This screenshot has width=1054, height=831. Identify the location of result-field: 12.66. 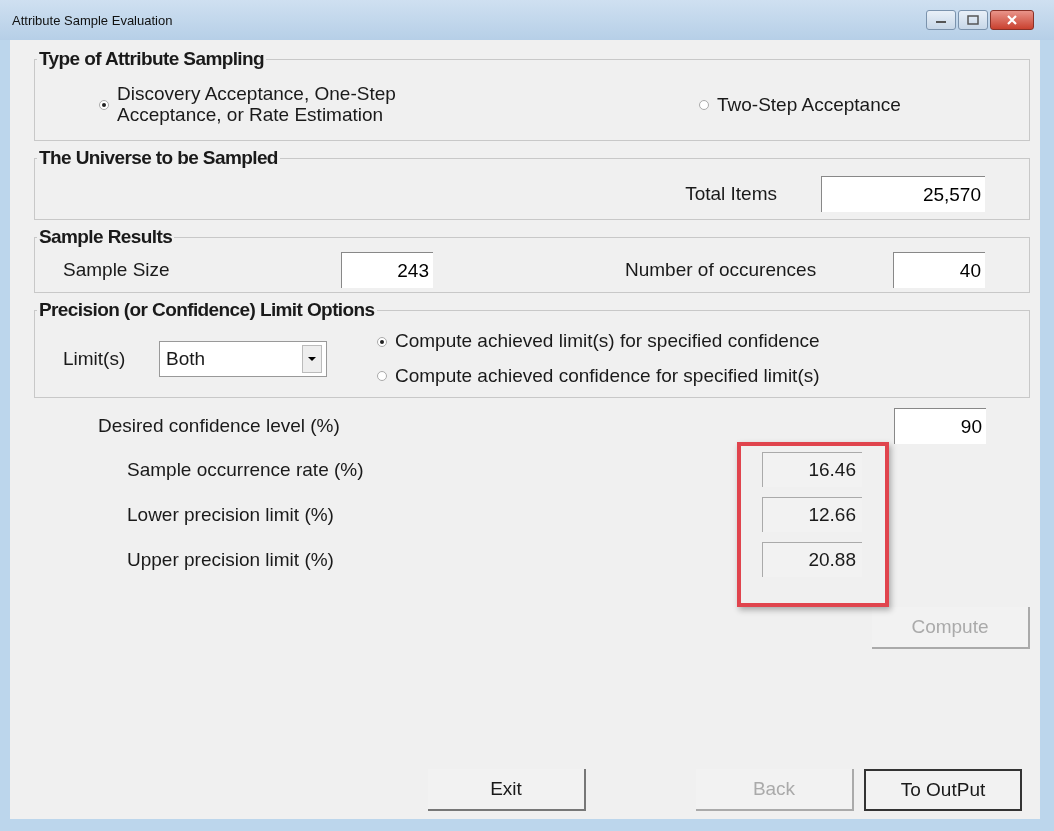
(812, 514).